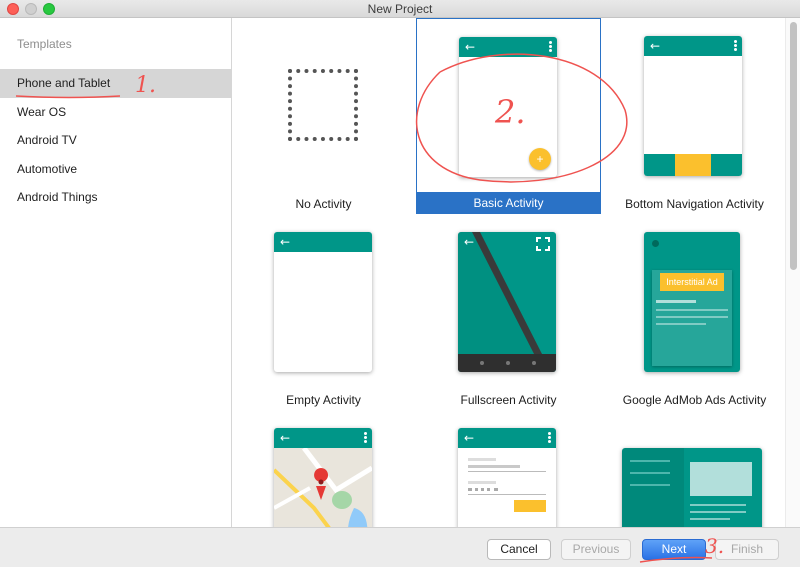 The width and height of the screenshot is (800, 567). I want to click on template-login-activity: ←, so click(508, 468).